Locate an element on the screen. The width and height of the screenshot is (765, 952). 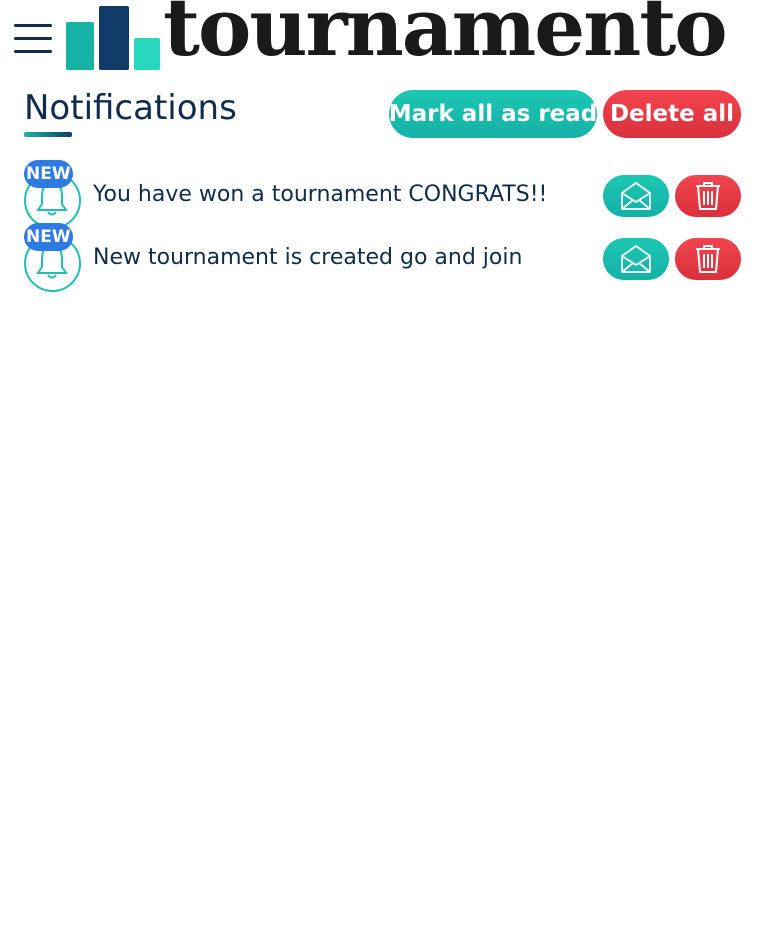
app-header: tournamento is located at coordinates (382, 40).